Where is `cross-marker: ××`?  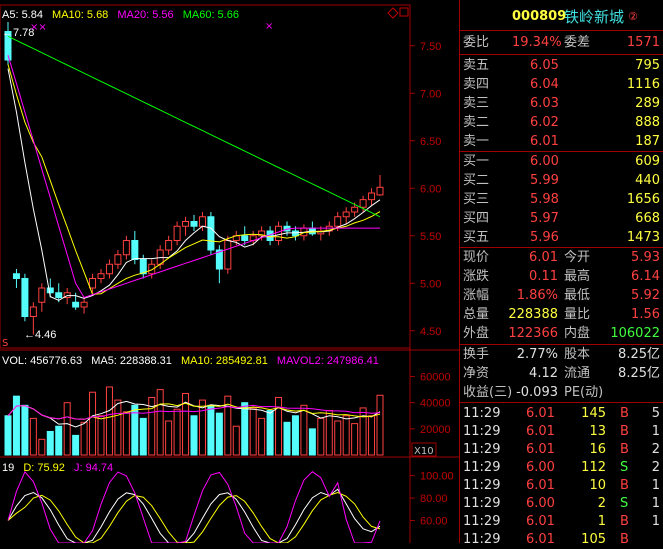 cross-marker: ×× is located at coordinates (38, 27).